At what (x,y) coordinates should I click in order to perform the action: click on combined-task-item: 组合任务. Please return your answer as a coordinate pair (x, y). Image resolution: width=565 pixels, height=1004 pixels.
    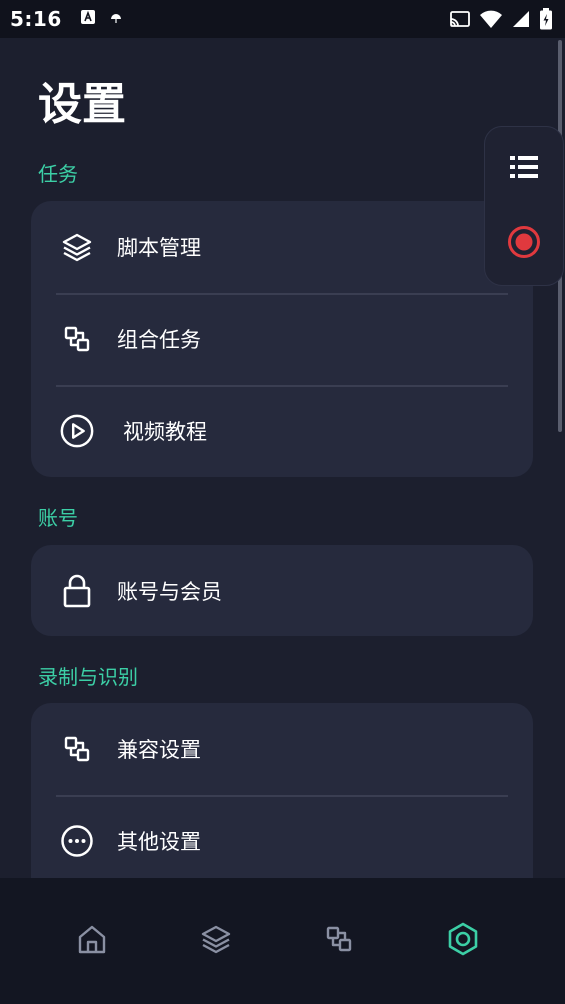
    Looking at the image, I should click on (282, 339).